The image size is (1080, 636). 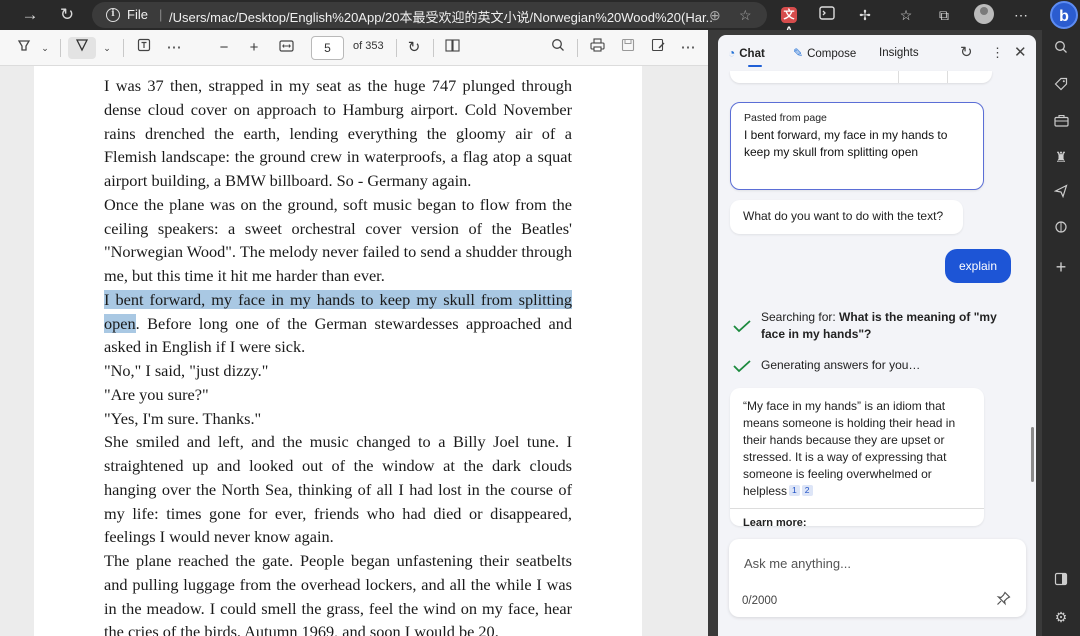 I want to click on puzzle-icon: ✢, so click(x=865, y=15).